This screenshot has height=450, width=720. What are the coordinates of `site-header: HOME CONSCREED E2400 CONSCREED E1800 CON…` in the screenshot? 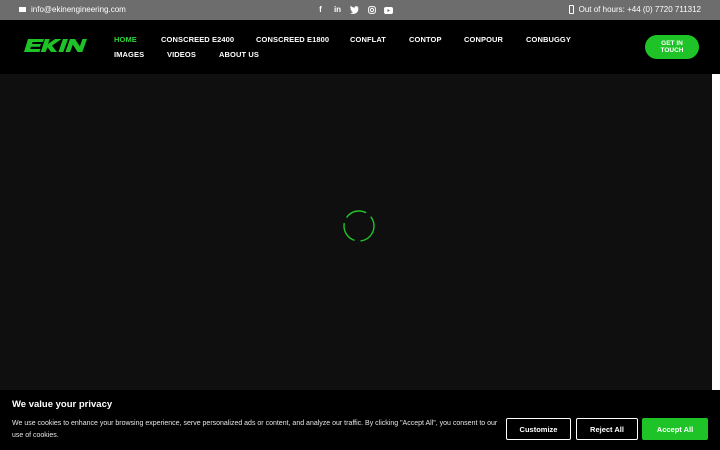 It's located at (360, 47).